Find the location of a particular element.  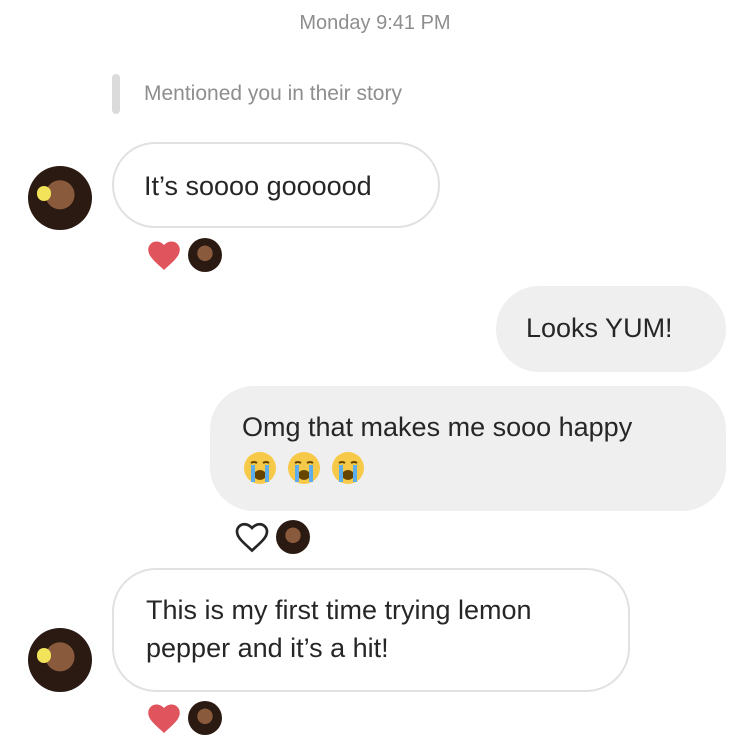

timestamp: Monday 9:41 PM is located at coordinates (375, 23).